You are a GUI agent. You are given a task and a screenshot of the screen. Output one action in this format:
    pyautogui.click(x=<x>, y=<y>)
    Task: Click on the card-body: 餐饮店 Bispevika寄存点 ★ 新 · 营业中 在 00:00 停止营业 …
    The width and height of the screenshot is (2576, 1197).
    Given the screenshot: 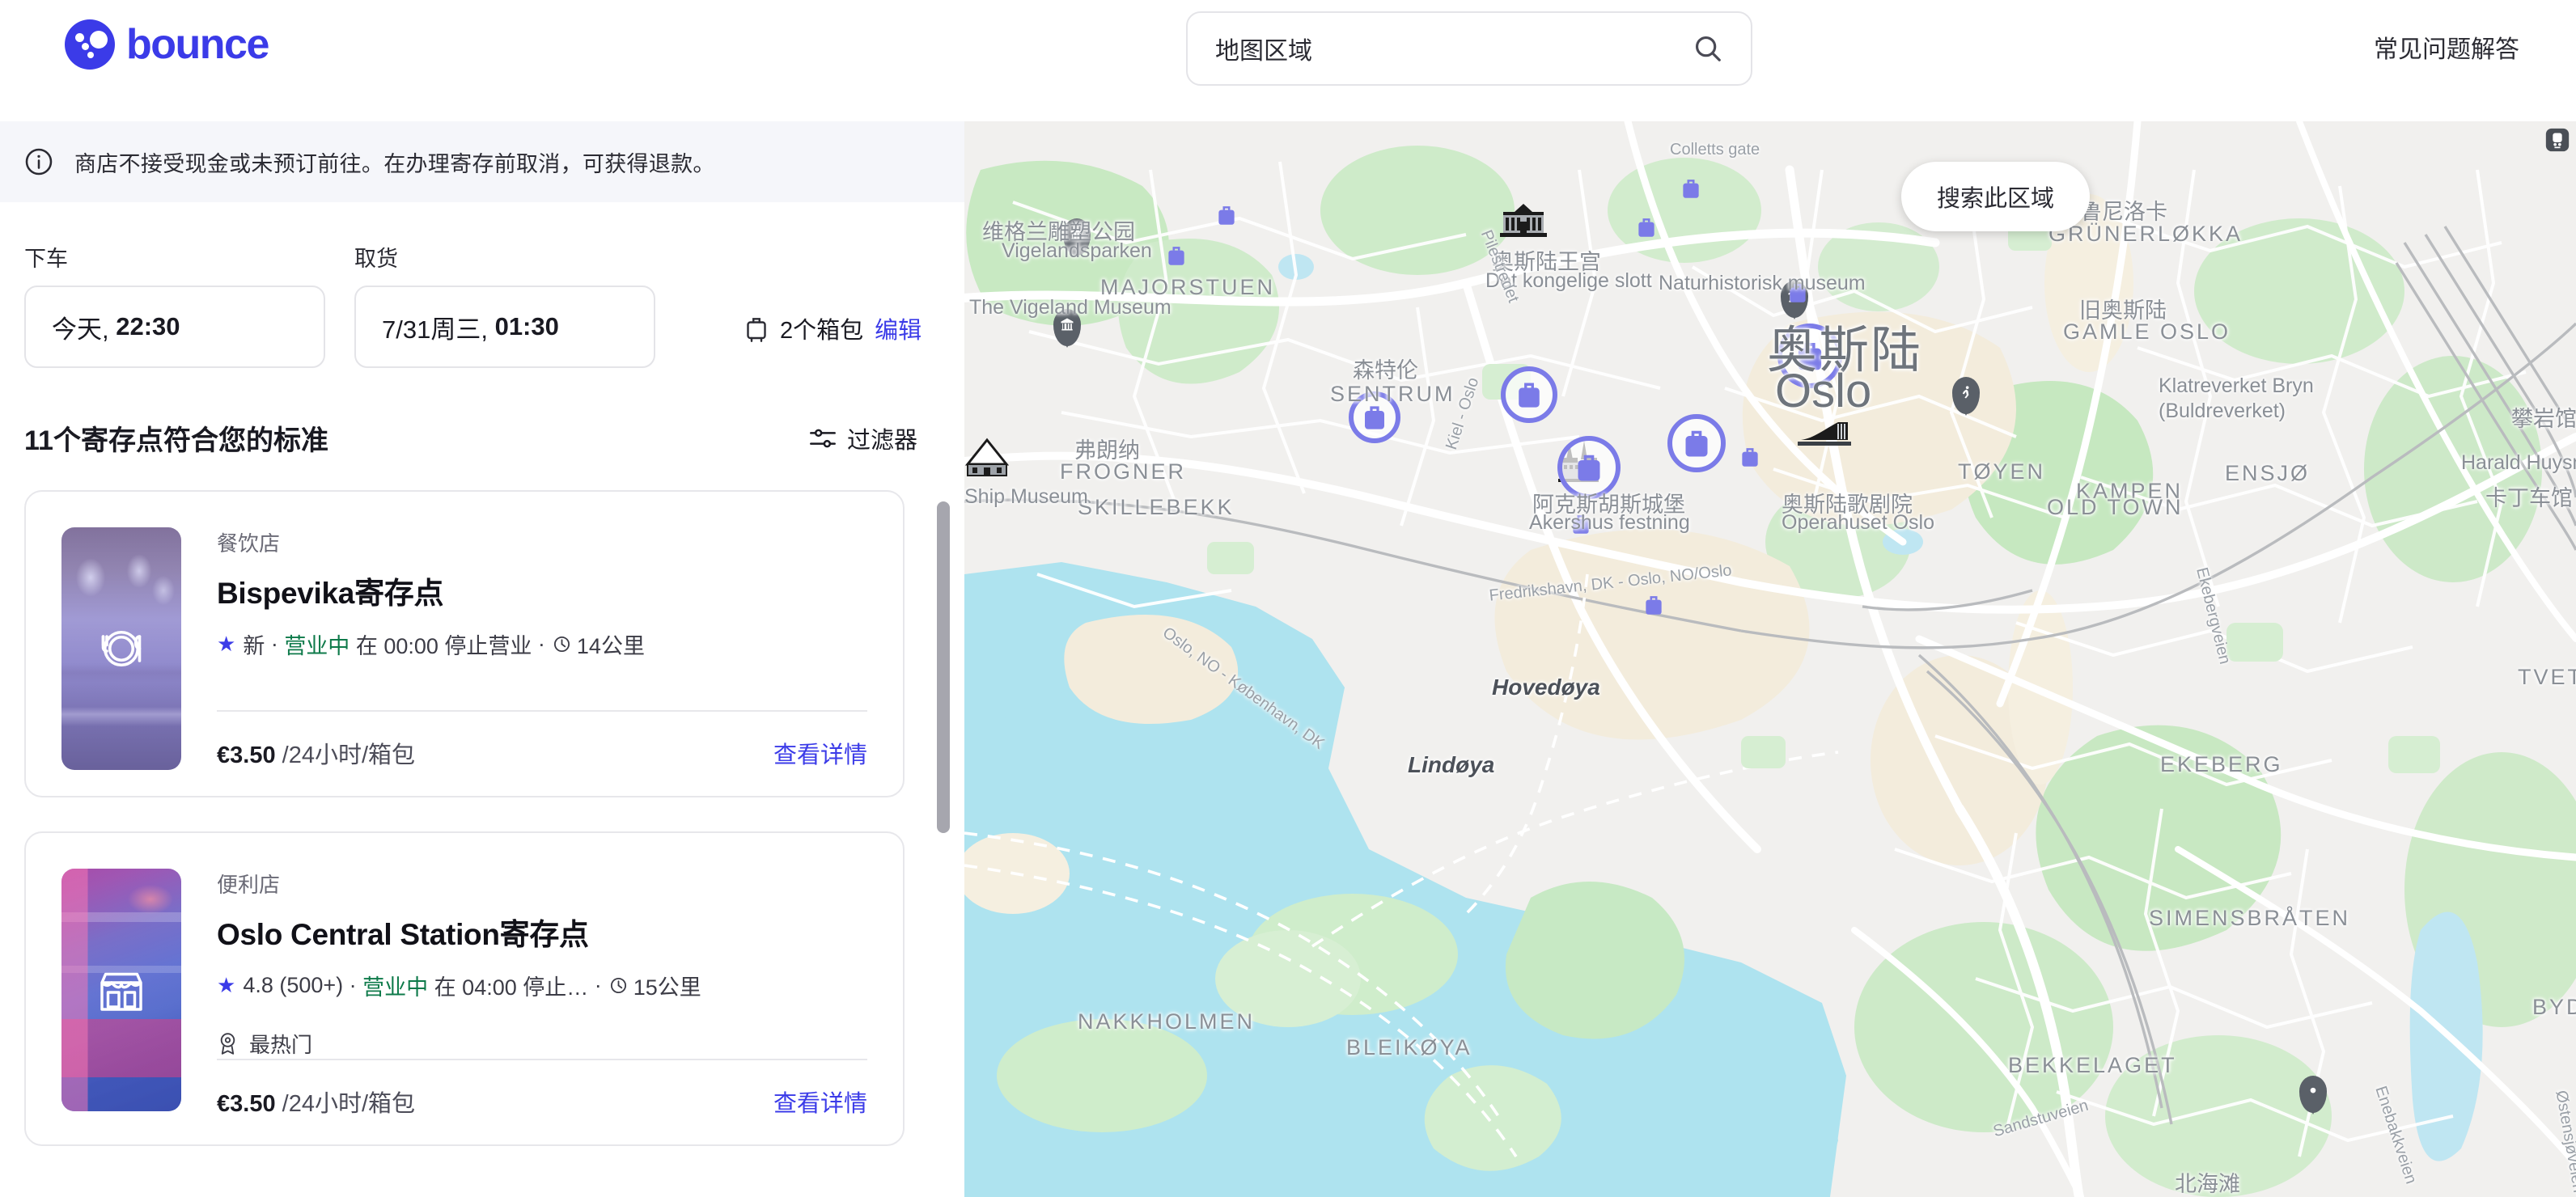 What is the action you would take?
    pyautogui.click(x=542, y=648)
    